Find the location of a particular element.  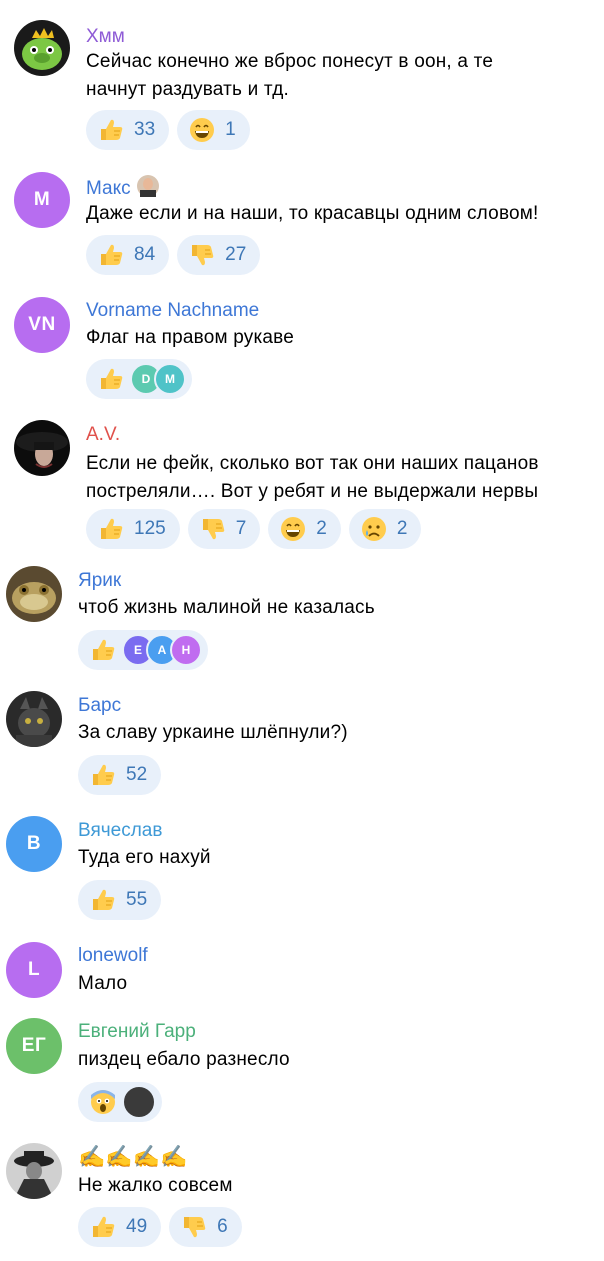

reactions-bar: 52 is located at coordinates (120, 775).